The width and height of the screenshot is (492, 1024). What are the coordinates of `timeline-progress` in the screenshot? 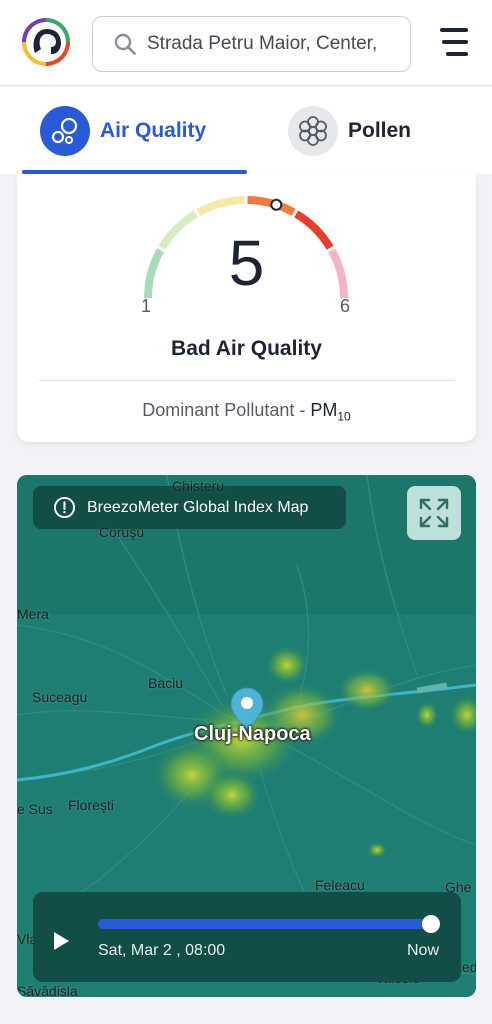 It's located at (264, 924).